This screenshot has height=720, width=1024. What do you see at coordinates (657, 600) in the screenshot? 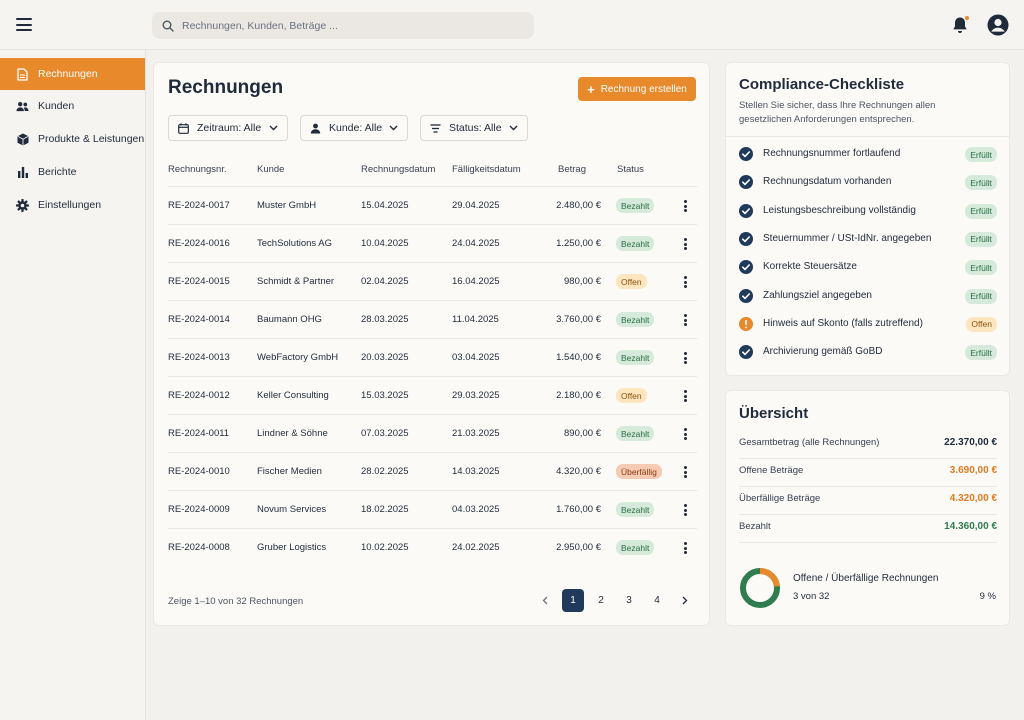
I see `pagination-page-4: 4` at bounding box center [657, 600].